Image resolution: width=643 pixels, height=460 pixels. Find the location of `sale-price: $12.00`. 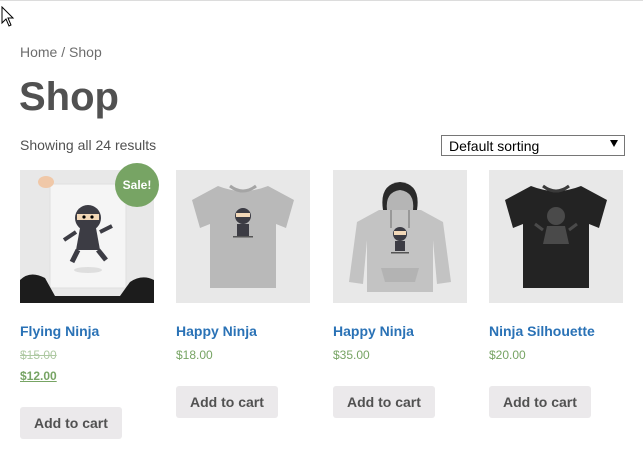

sale-price: $12.00 is located at coordinates (38, 376).